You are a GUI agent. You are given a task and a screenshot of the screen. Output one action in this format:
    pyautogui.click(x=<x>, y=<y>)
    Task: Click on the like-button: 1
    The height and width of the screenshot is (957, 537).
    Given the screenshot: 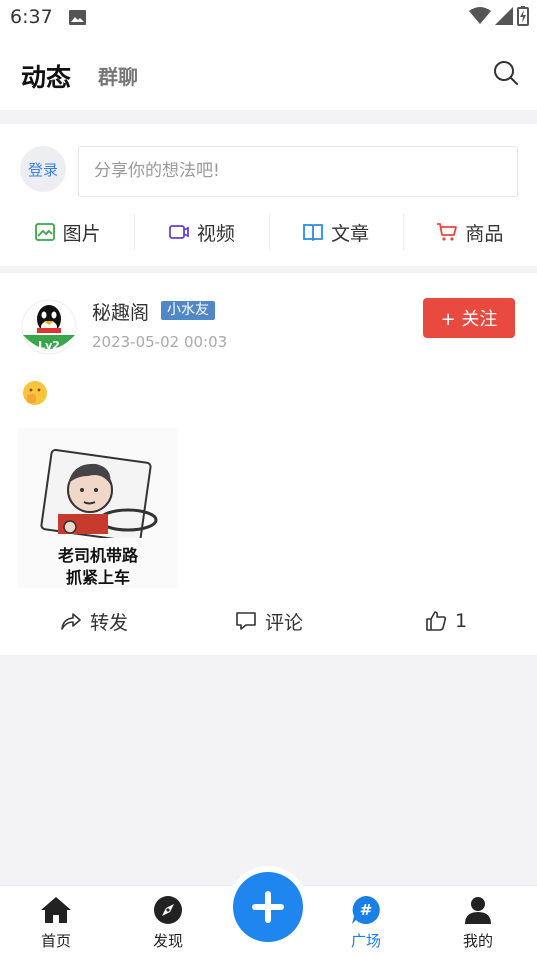 What is the action you would take?
    pyautogui.click(x=446, y=621)
    